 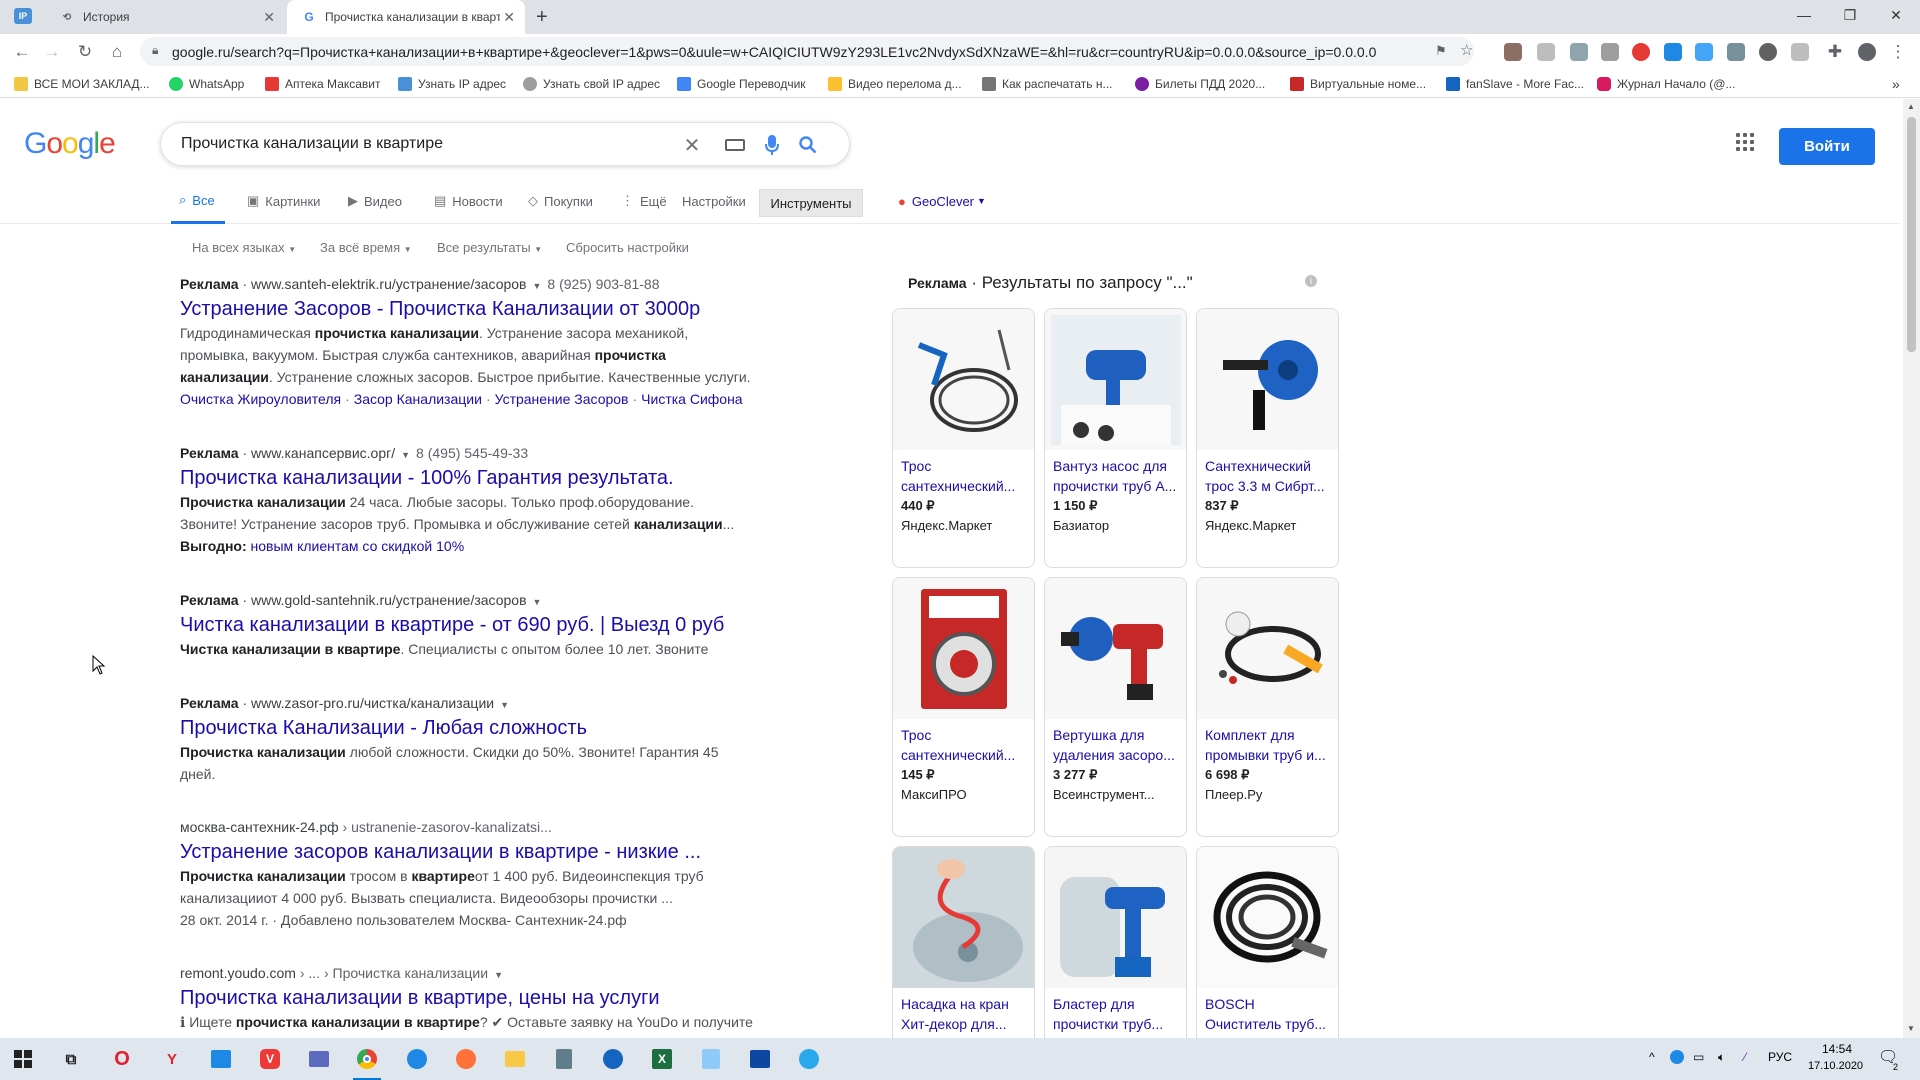 What do you see at coordinates (692, 145) in the screenshot?
I see `clear-icon: ✕` at bounding box center [692, 145].